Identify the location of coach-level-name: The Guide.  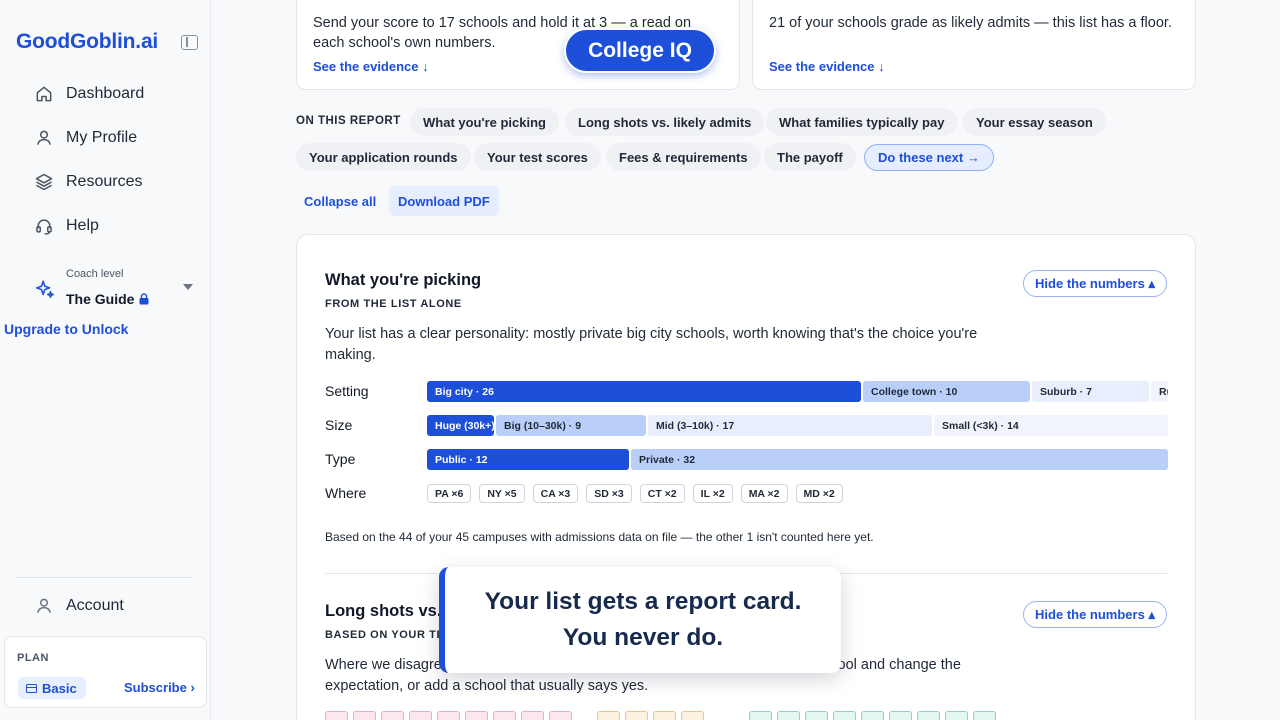
(100, 299).